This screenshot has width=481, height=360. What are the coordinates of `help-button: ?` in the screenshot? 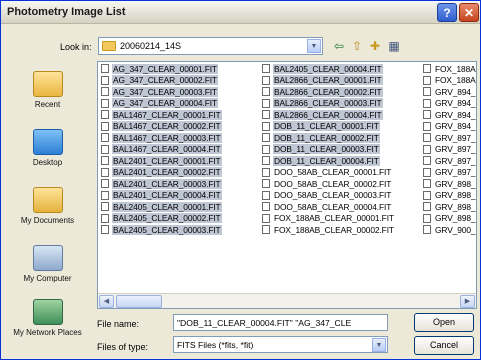 It's located at (447, 12).